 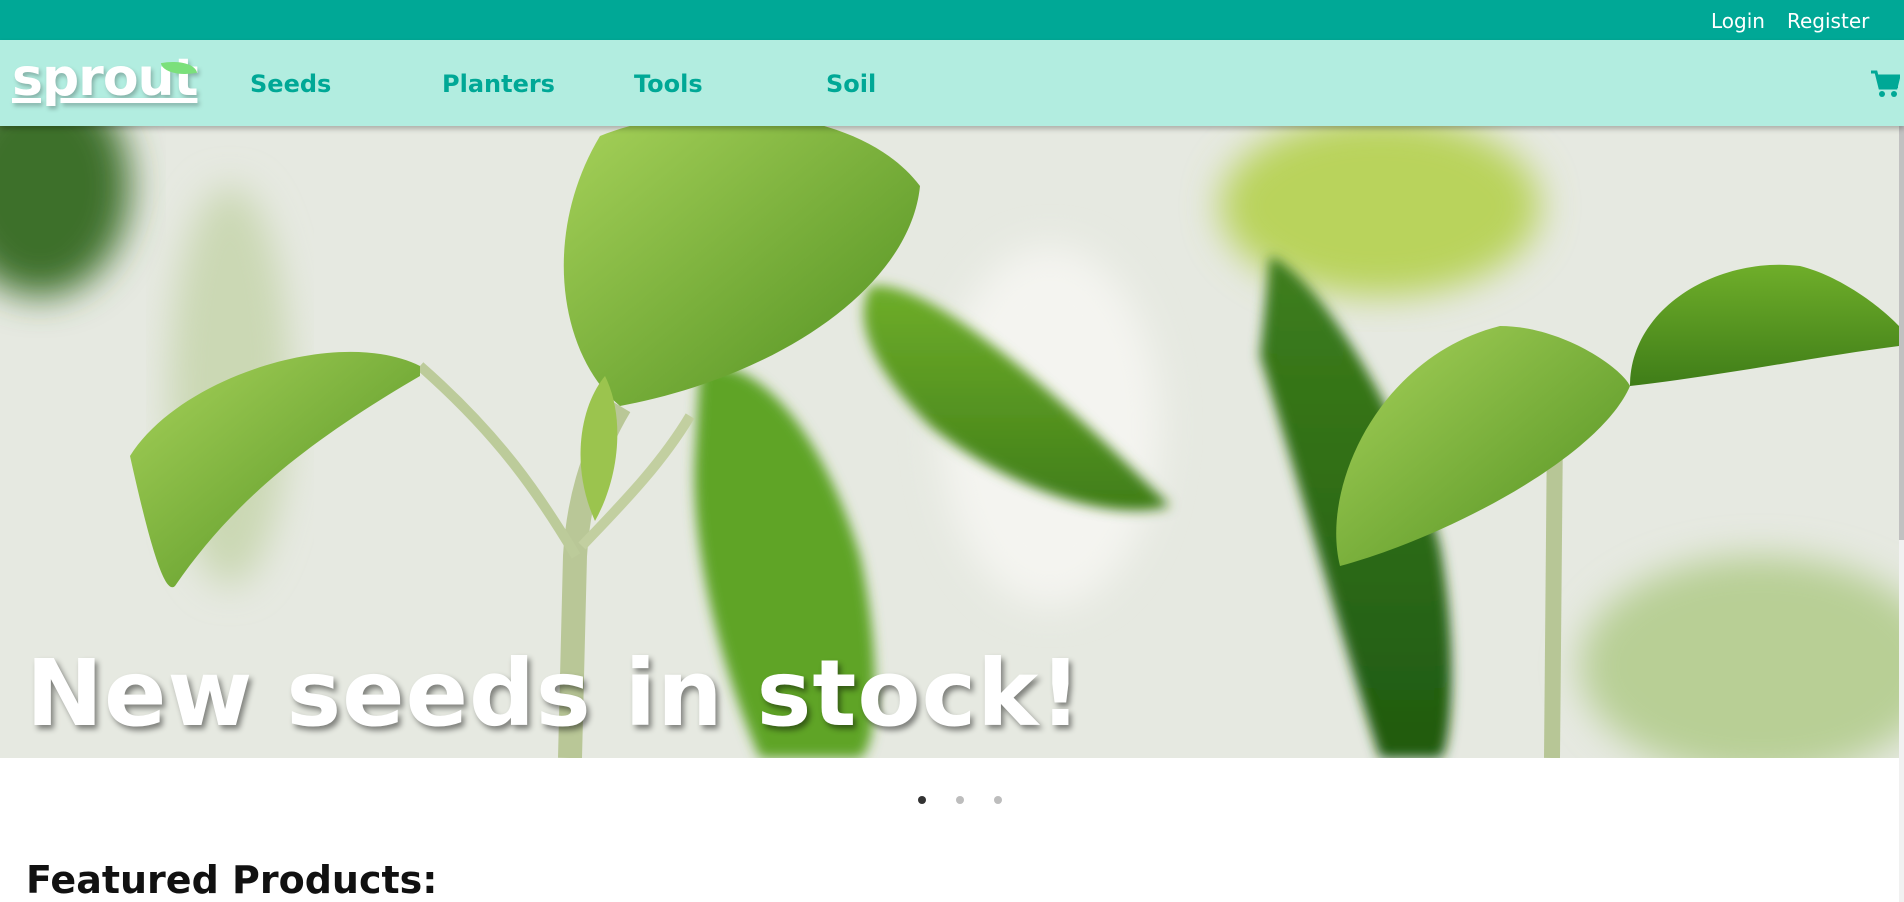 I want to click on nav-item-seeds: Seeds, so click(x=290, y=84).